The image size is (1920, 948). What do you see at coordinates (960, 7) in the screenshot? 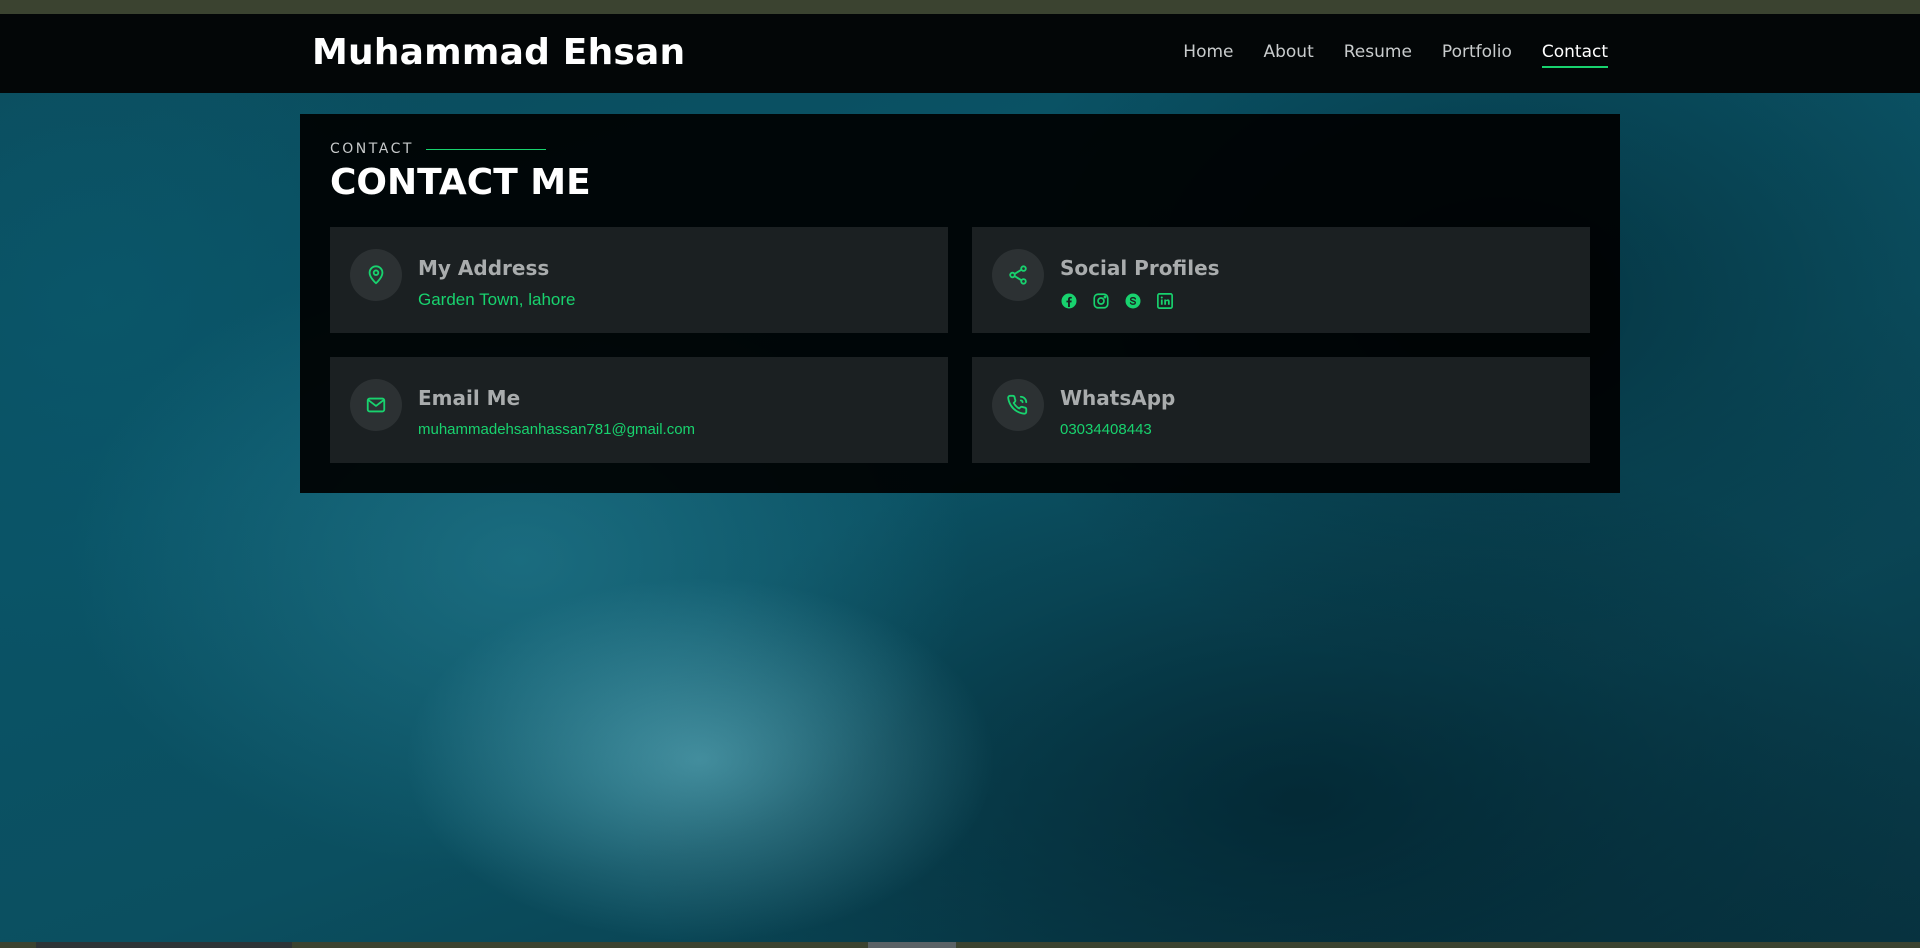
I see `top-strip` at bounding box center [960, 7].